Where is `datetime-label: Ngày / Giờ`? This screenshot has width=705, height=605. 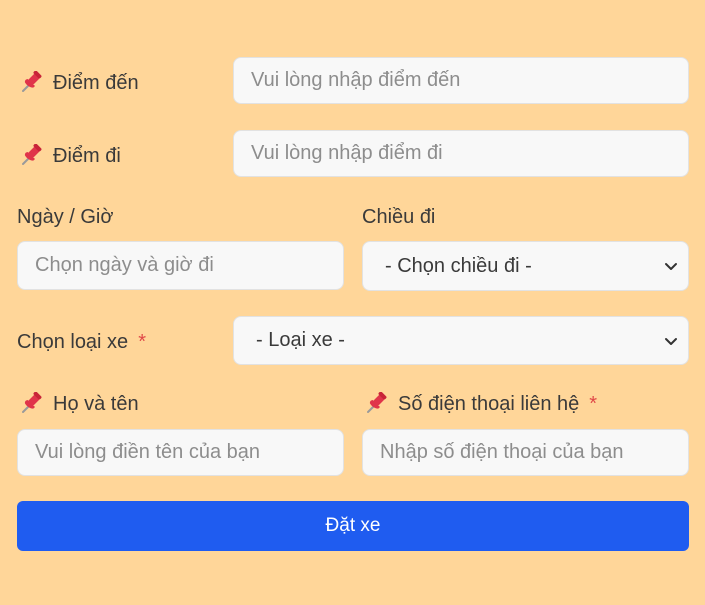
datetime-label: Ngày / Giờ is located at coordinates (65, 217).